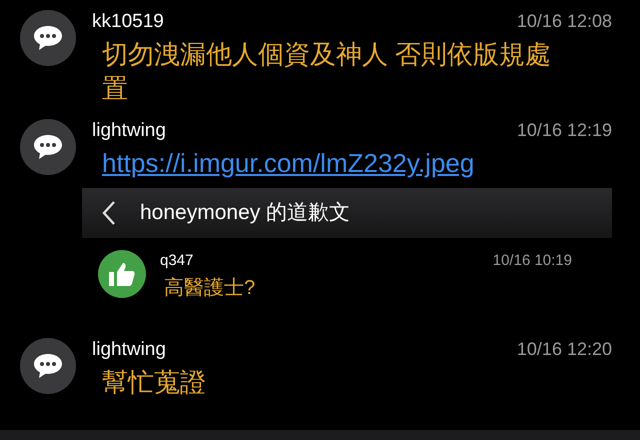 Image resolution: width=640 pixels, height=440 pixels. What do you see at coordinates (122, 274) in the screenshot?
I see `avatar-icon` at bounding box center [122, 274].